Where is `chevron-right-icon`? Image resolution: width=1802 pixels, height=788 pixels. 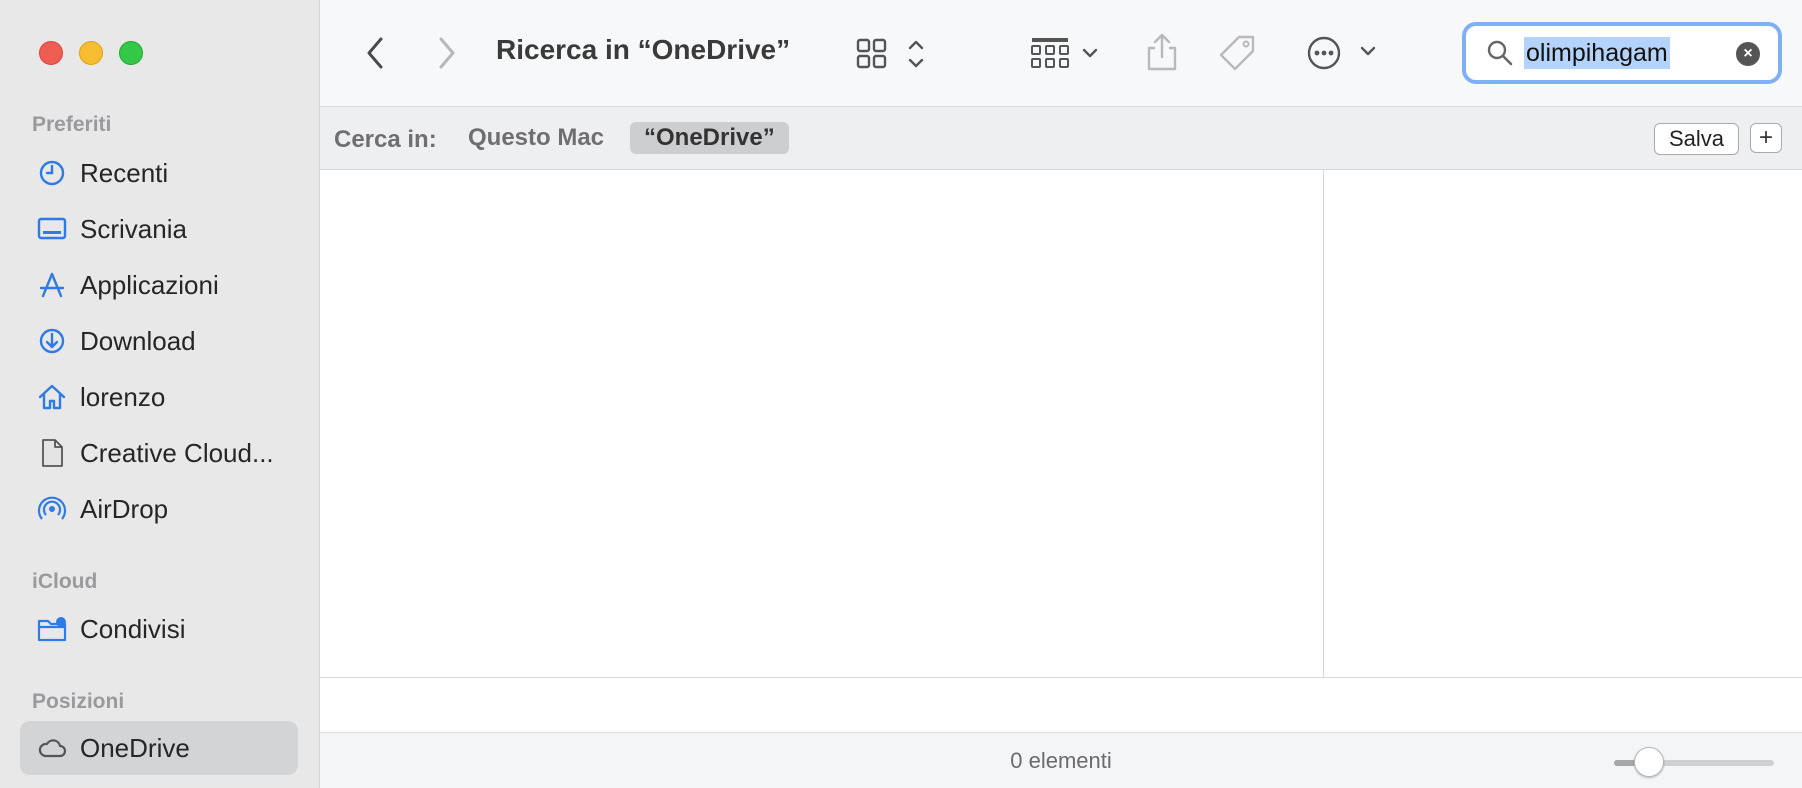
chevron-right-icon is located at coordinates (447, 53).